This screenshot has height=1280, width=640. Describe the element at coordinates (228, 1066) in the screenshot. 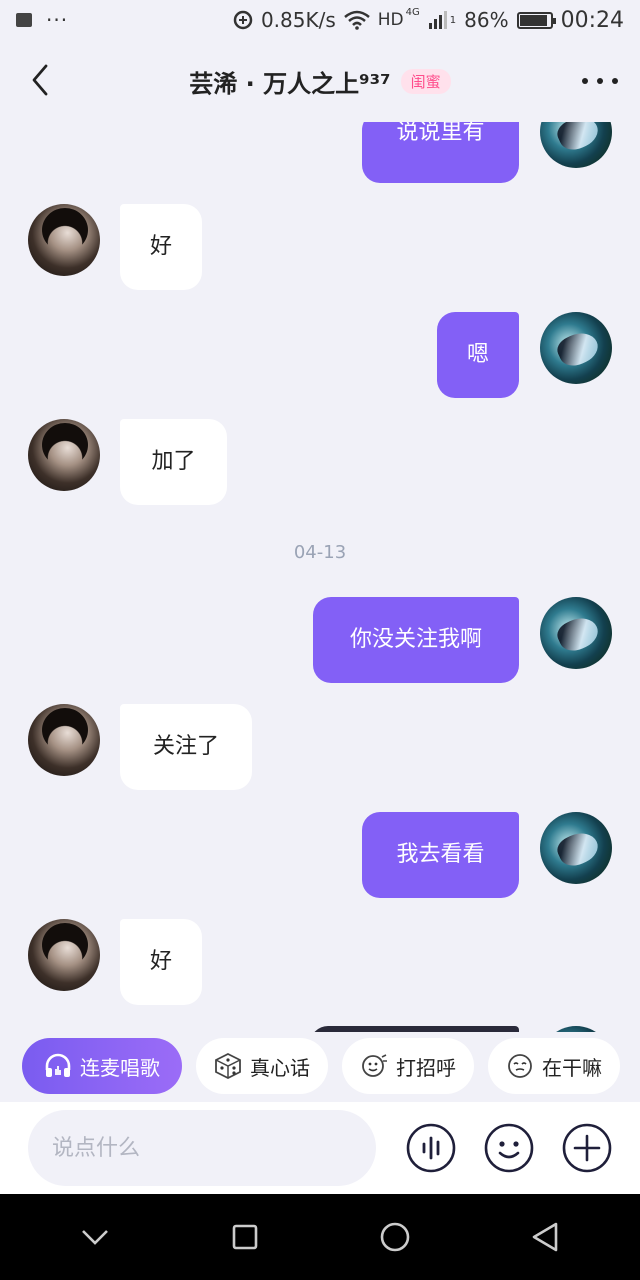

I see `dice-icon` at that location.